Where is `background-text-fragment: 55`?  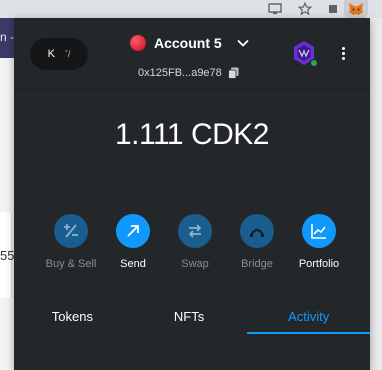 background-text-fragment: 55 is located at coordinates (7, 255).